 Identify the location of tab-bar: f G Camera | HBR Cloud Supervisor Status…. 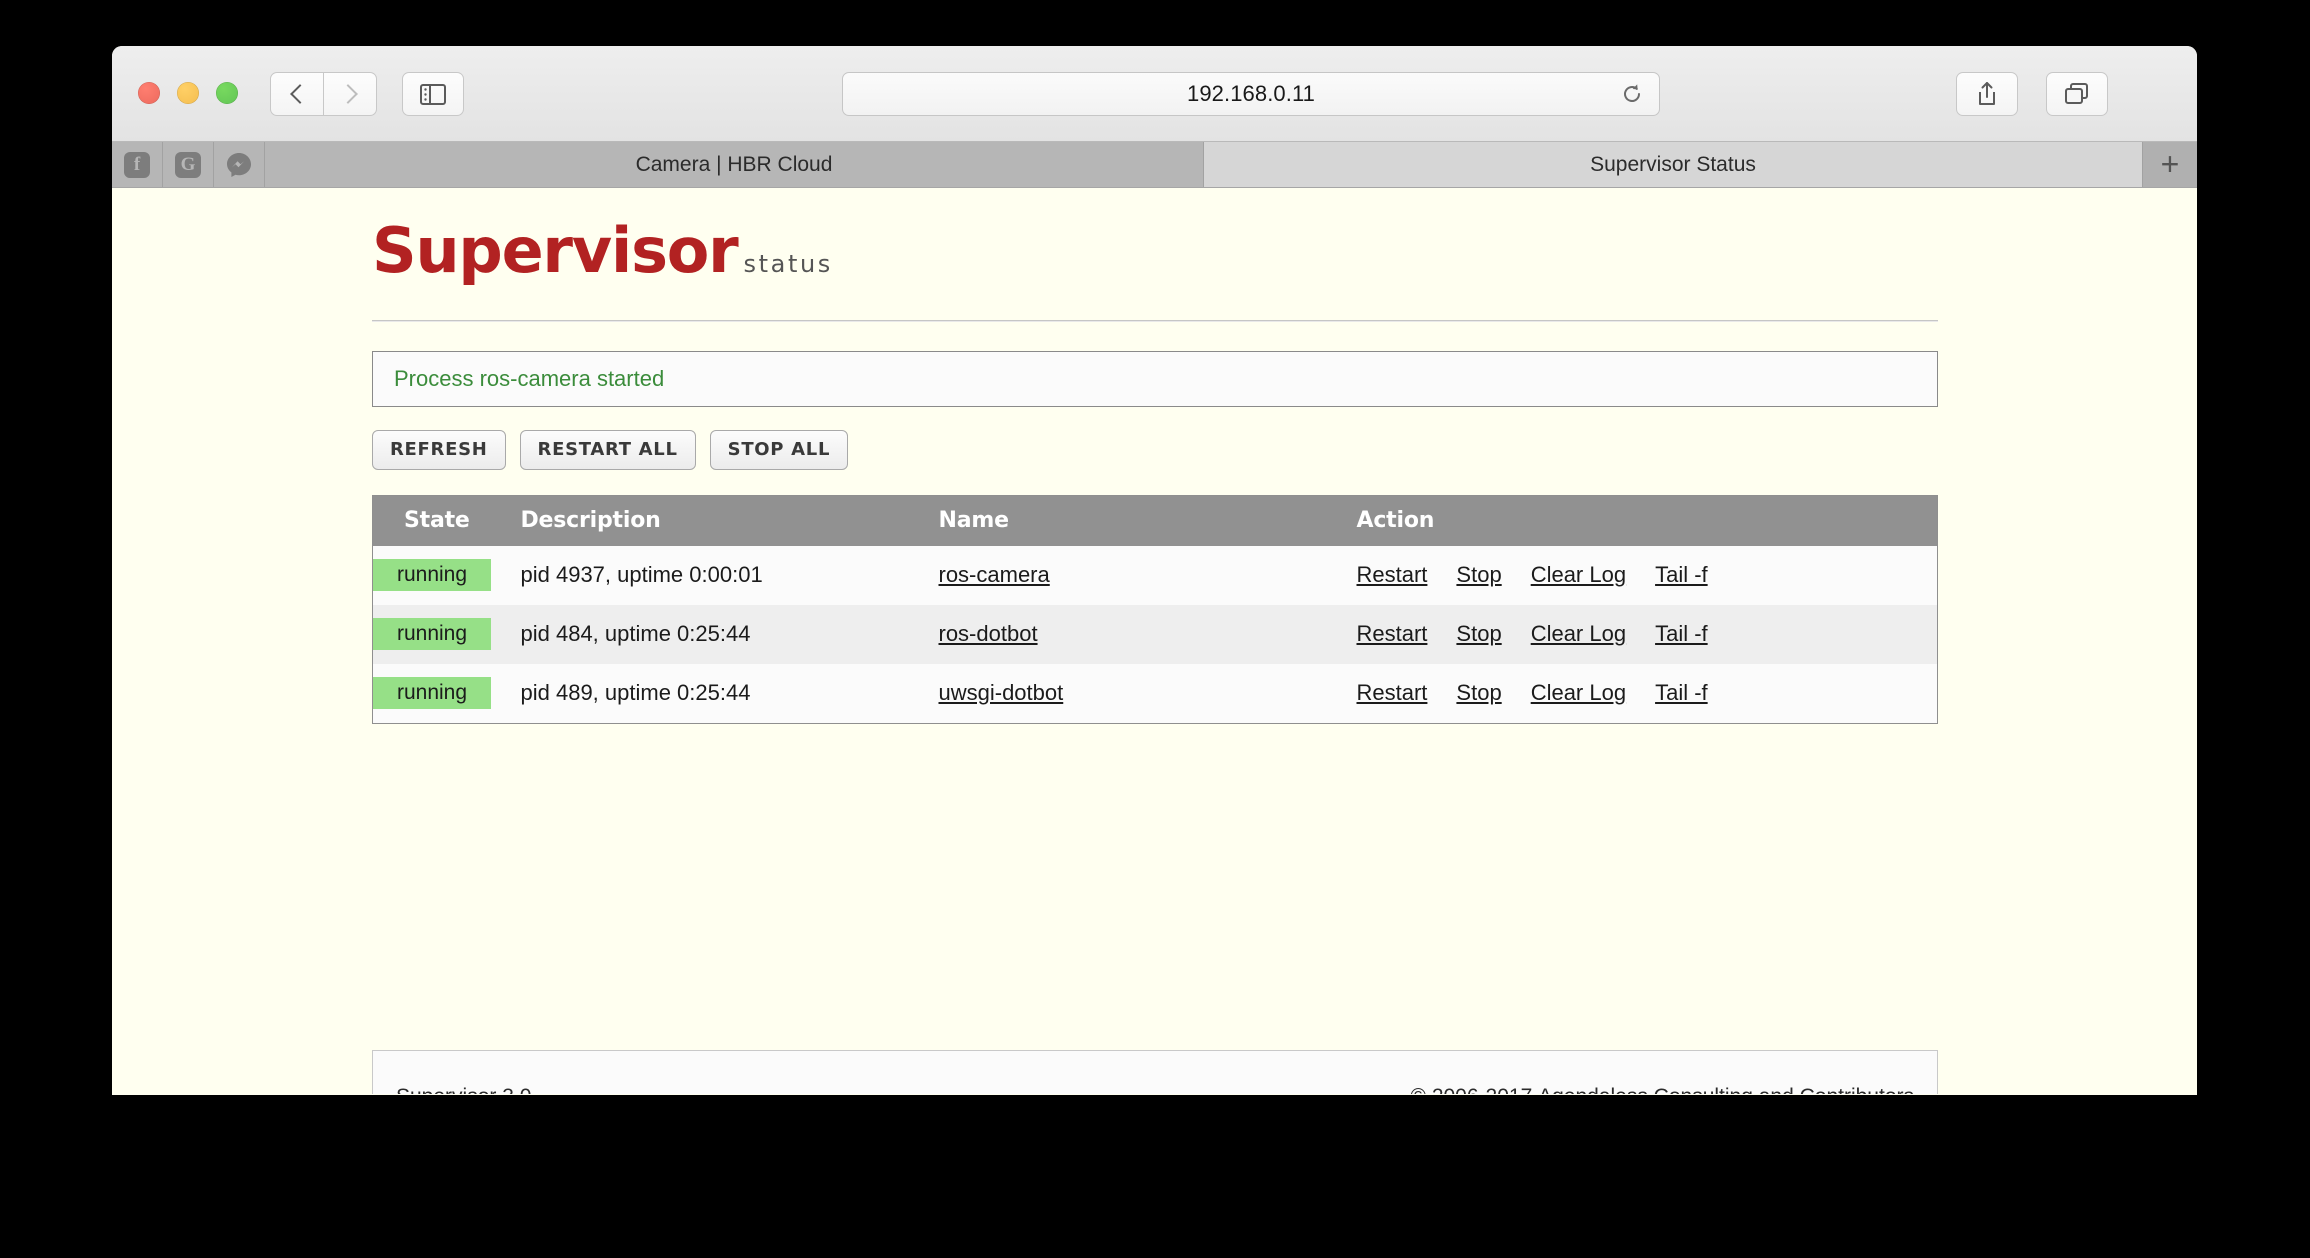
(1154, 165).